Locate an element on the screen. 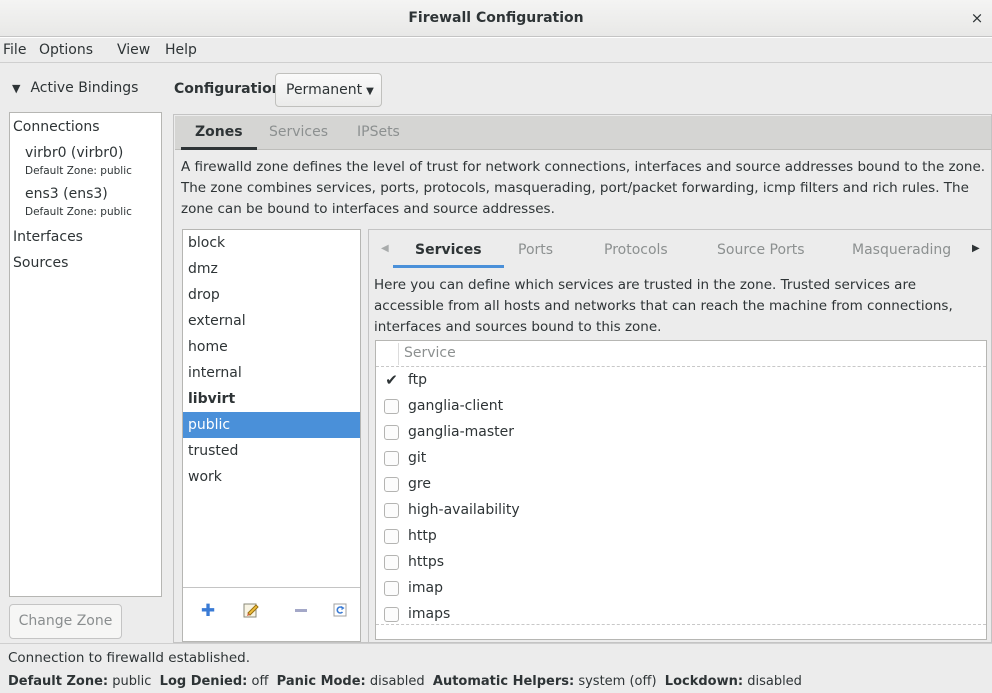  connection-virbr0: virbr0 (virbr0) is located at coordinates (74, 153).